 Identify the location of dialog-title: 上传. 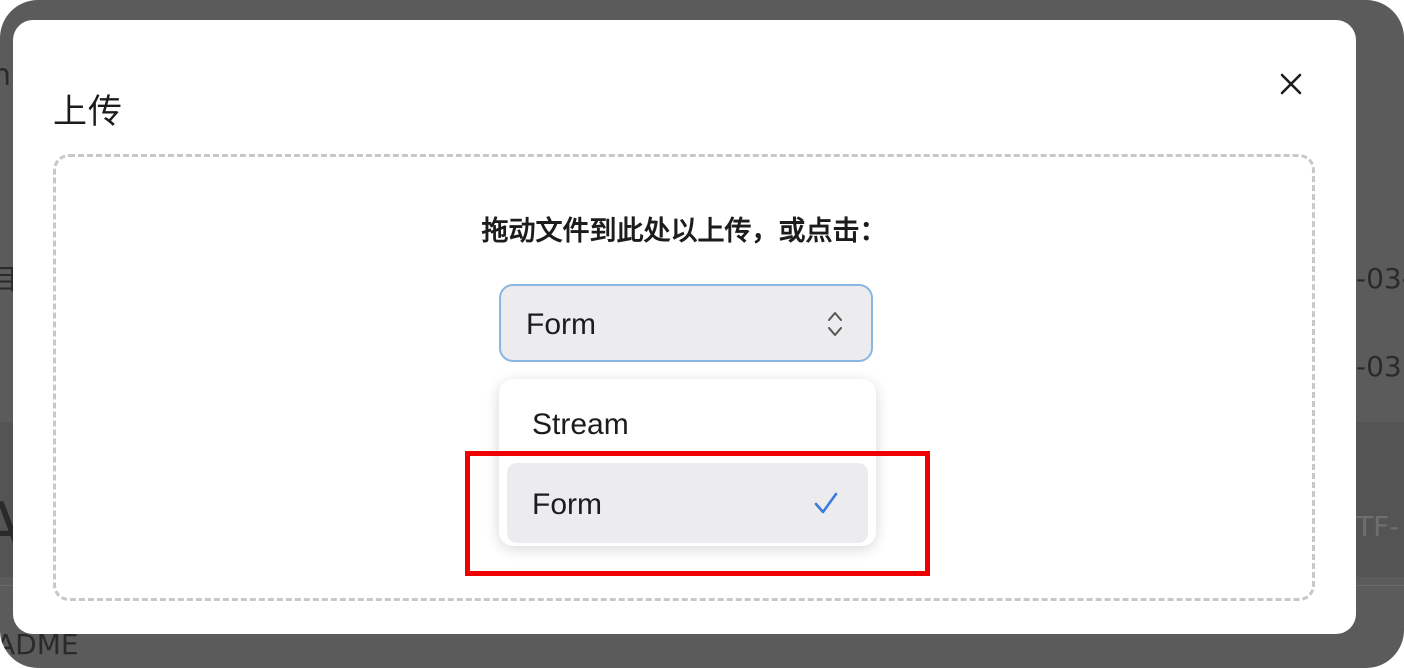
(88, 112).